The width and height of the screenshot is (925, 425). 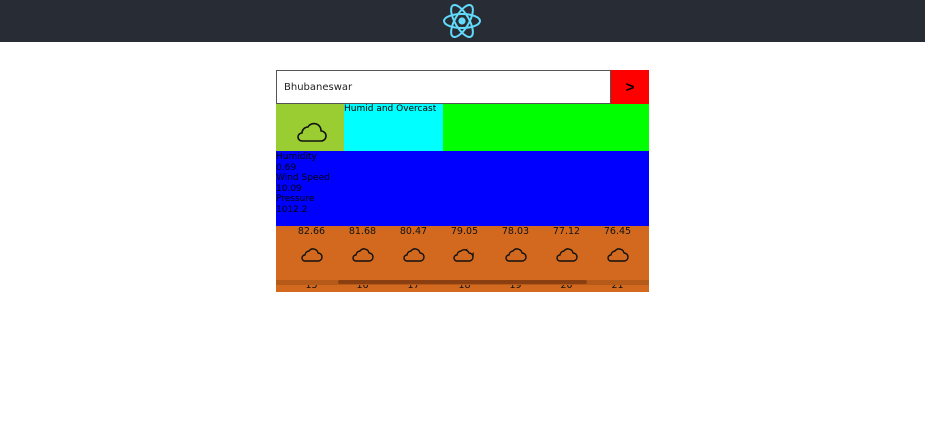 I want to click on city-search-input, so click(x=443, y=87).